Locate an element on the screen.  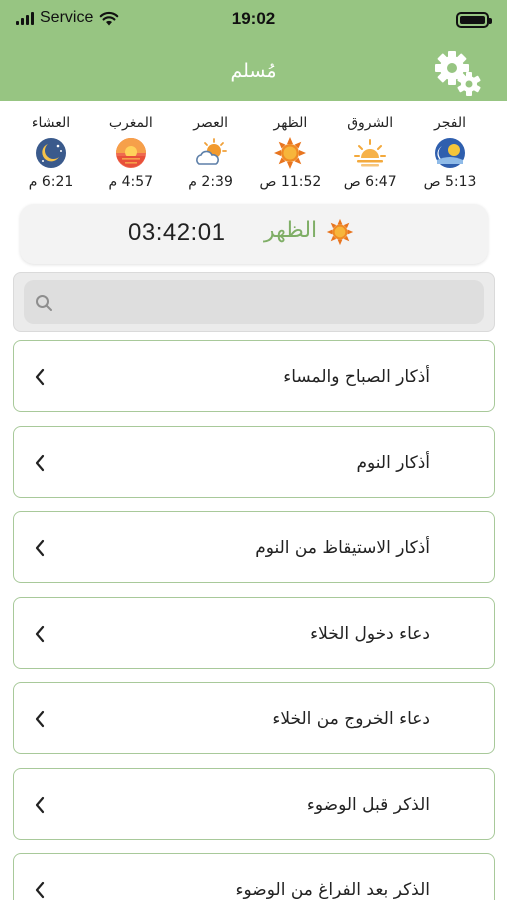
list-item: الذكر بعد الفراغ من الوضوء is located at coordinates (254, 876).